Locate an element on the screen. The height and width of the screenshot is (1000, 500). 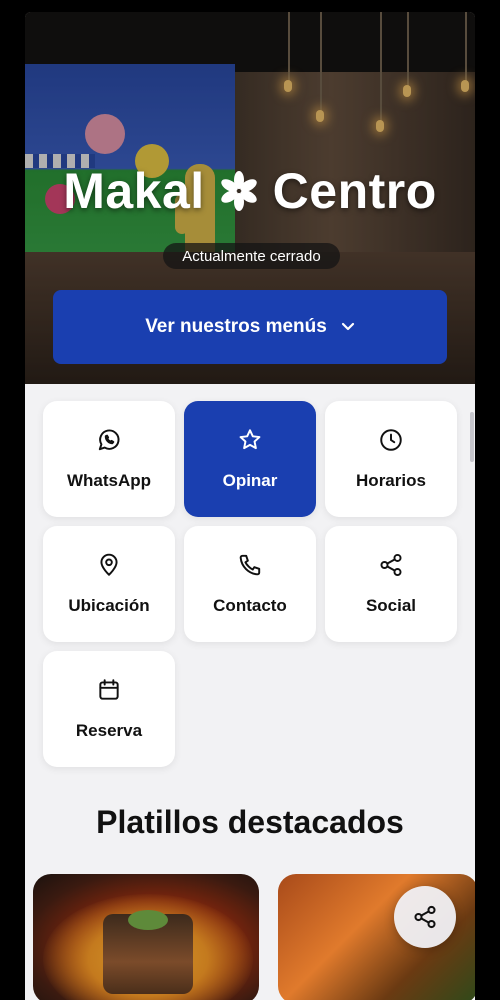
action-whatsapp: WhatsApp is located at coordinates (109, 459).